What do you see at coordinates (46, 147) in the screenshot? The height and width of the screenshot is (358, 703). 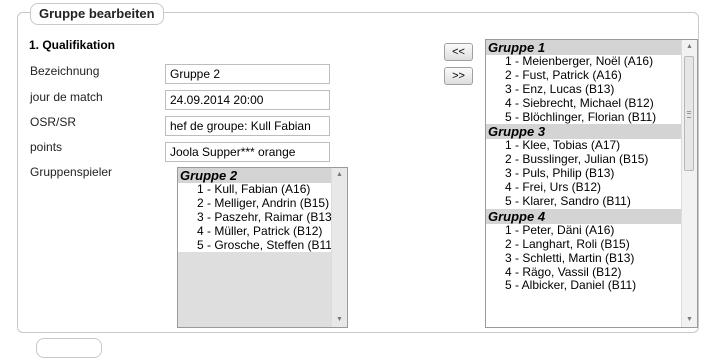 I see `label-points: points` at bounding box center [46, 147].